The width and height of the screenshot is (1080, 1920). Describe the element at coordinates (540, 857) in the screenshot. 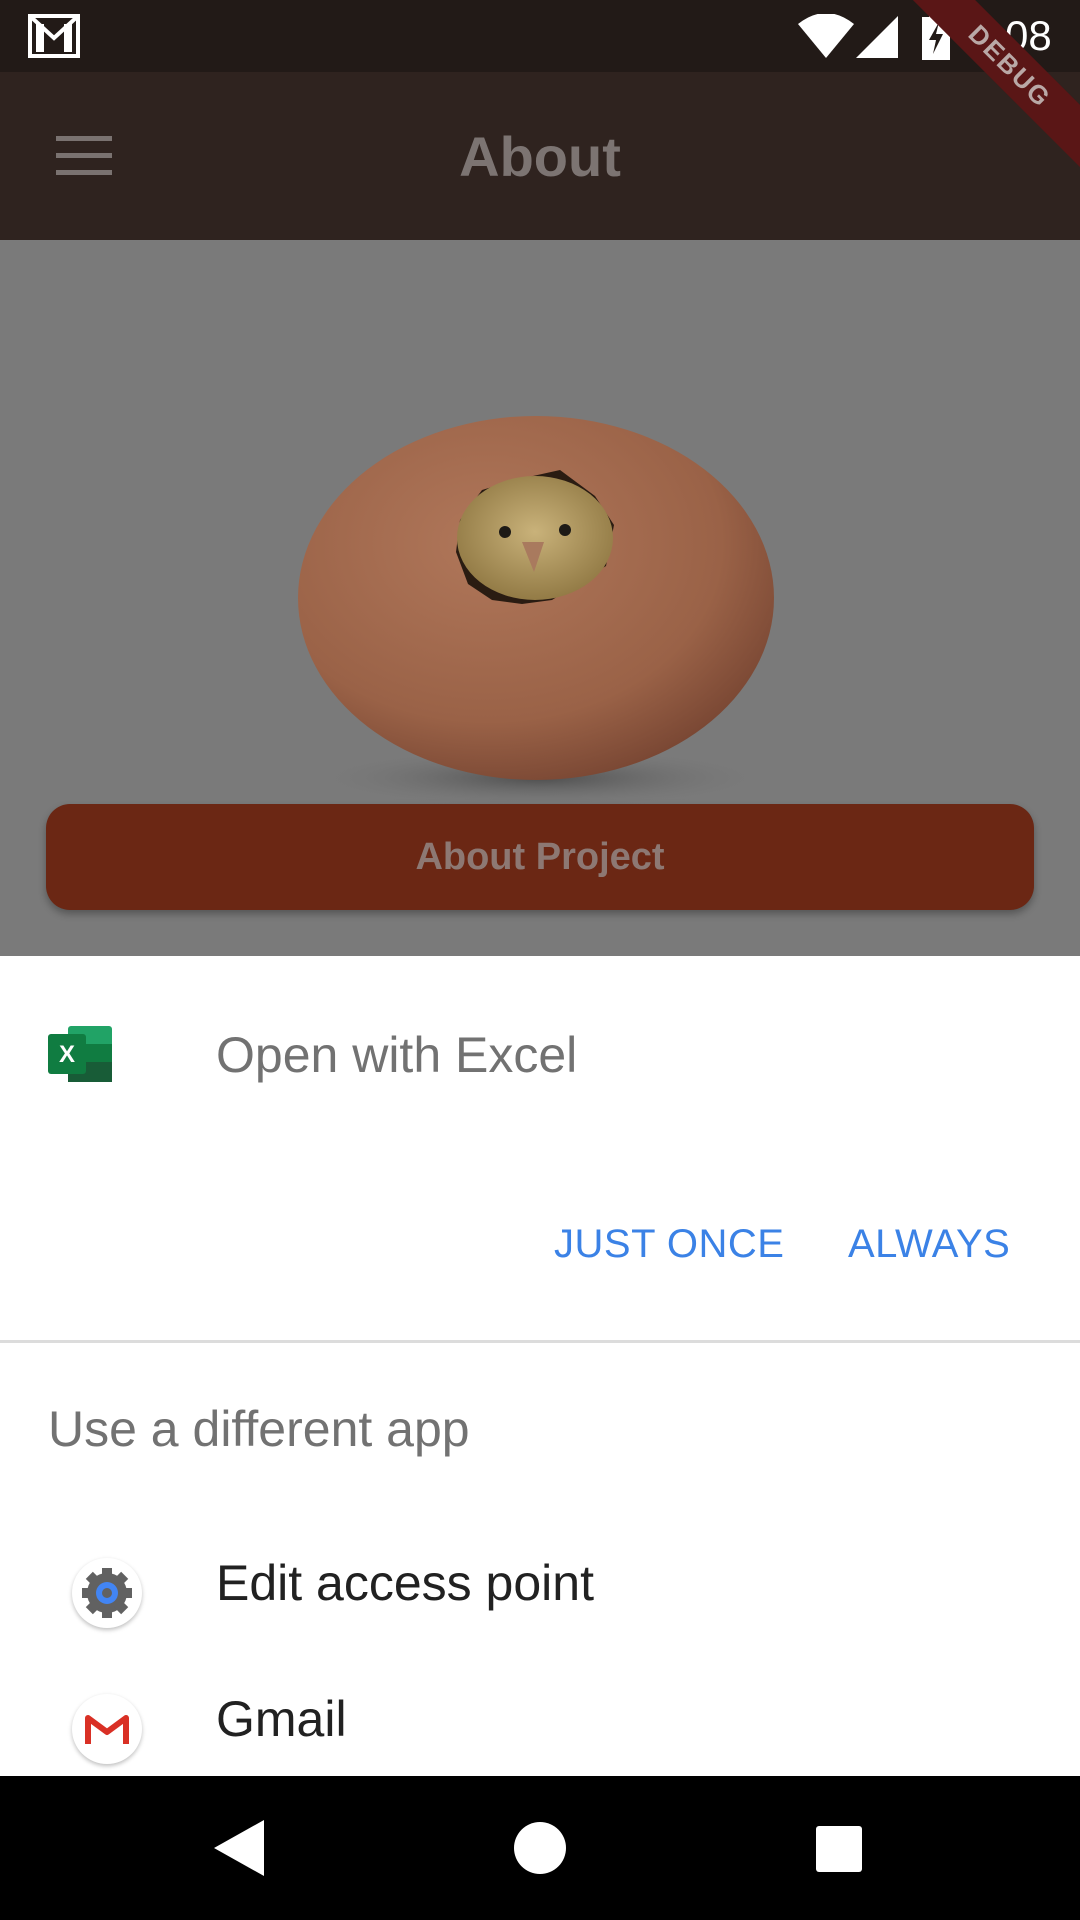

I see `about-project-button: About Project` at that location.